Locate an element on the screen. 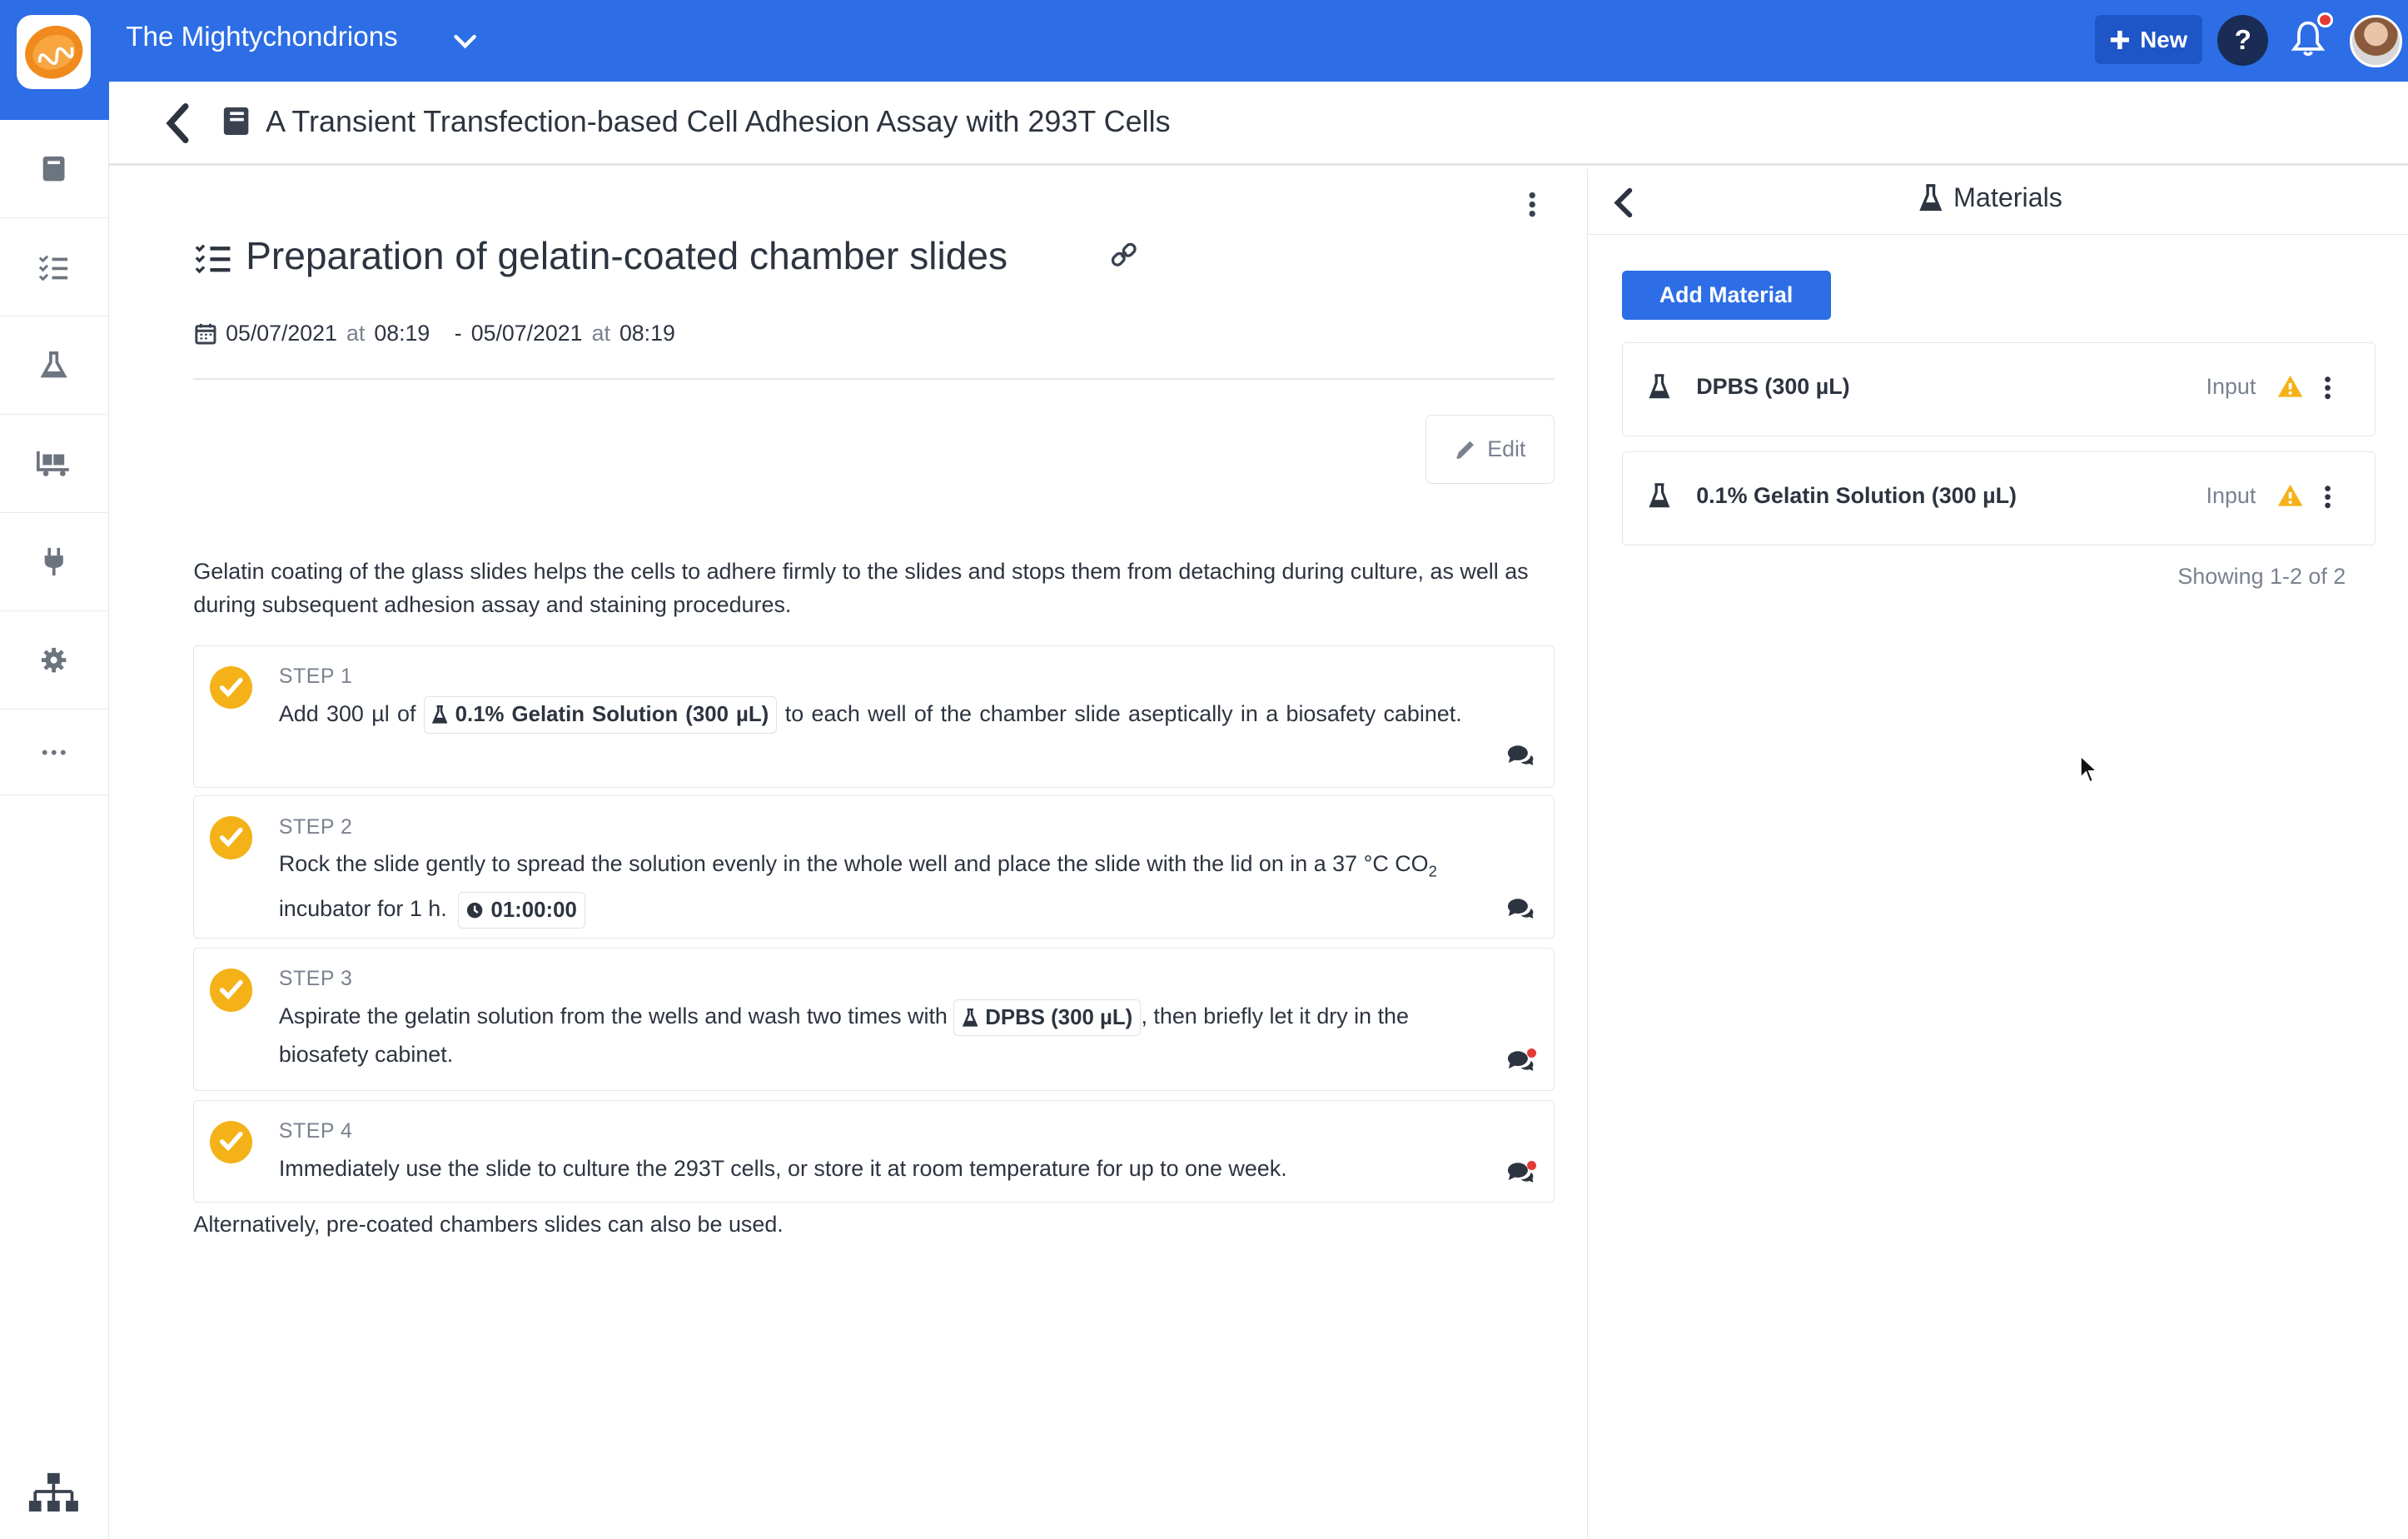  team-name: The Mightychondrions is located at coordinates (262, 37).